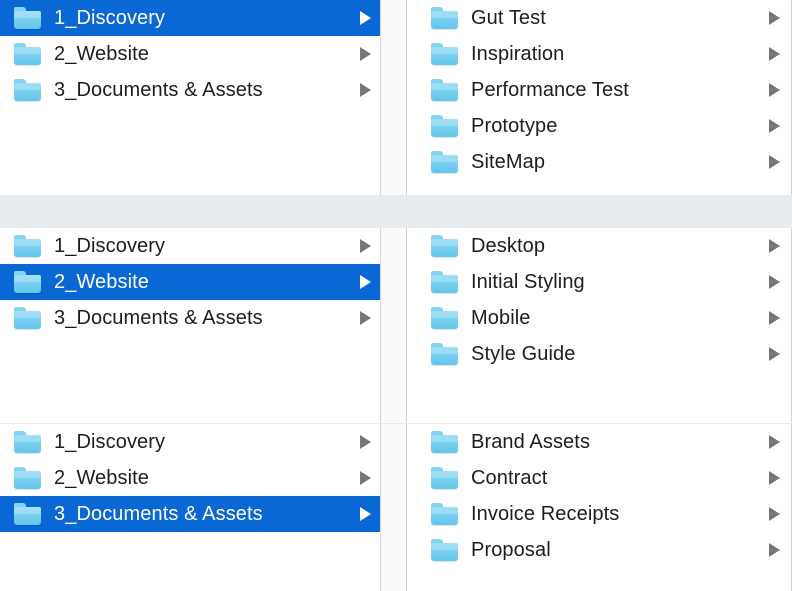  I want to click on folder-row: Inspiration, so click(599, 54).